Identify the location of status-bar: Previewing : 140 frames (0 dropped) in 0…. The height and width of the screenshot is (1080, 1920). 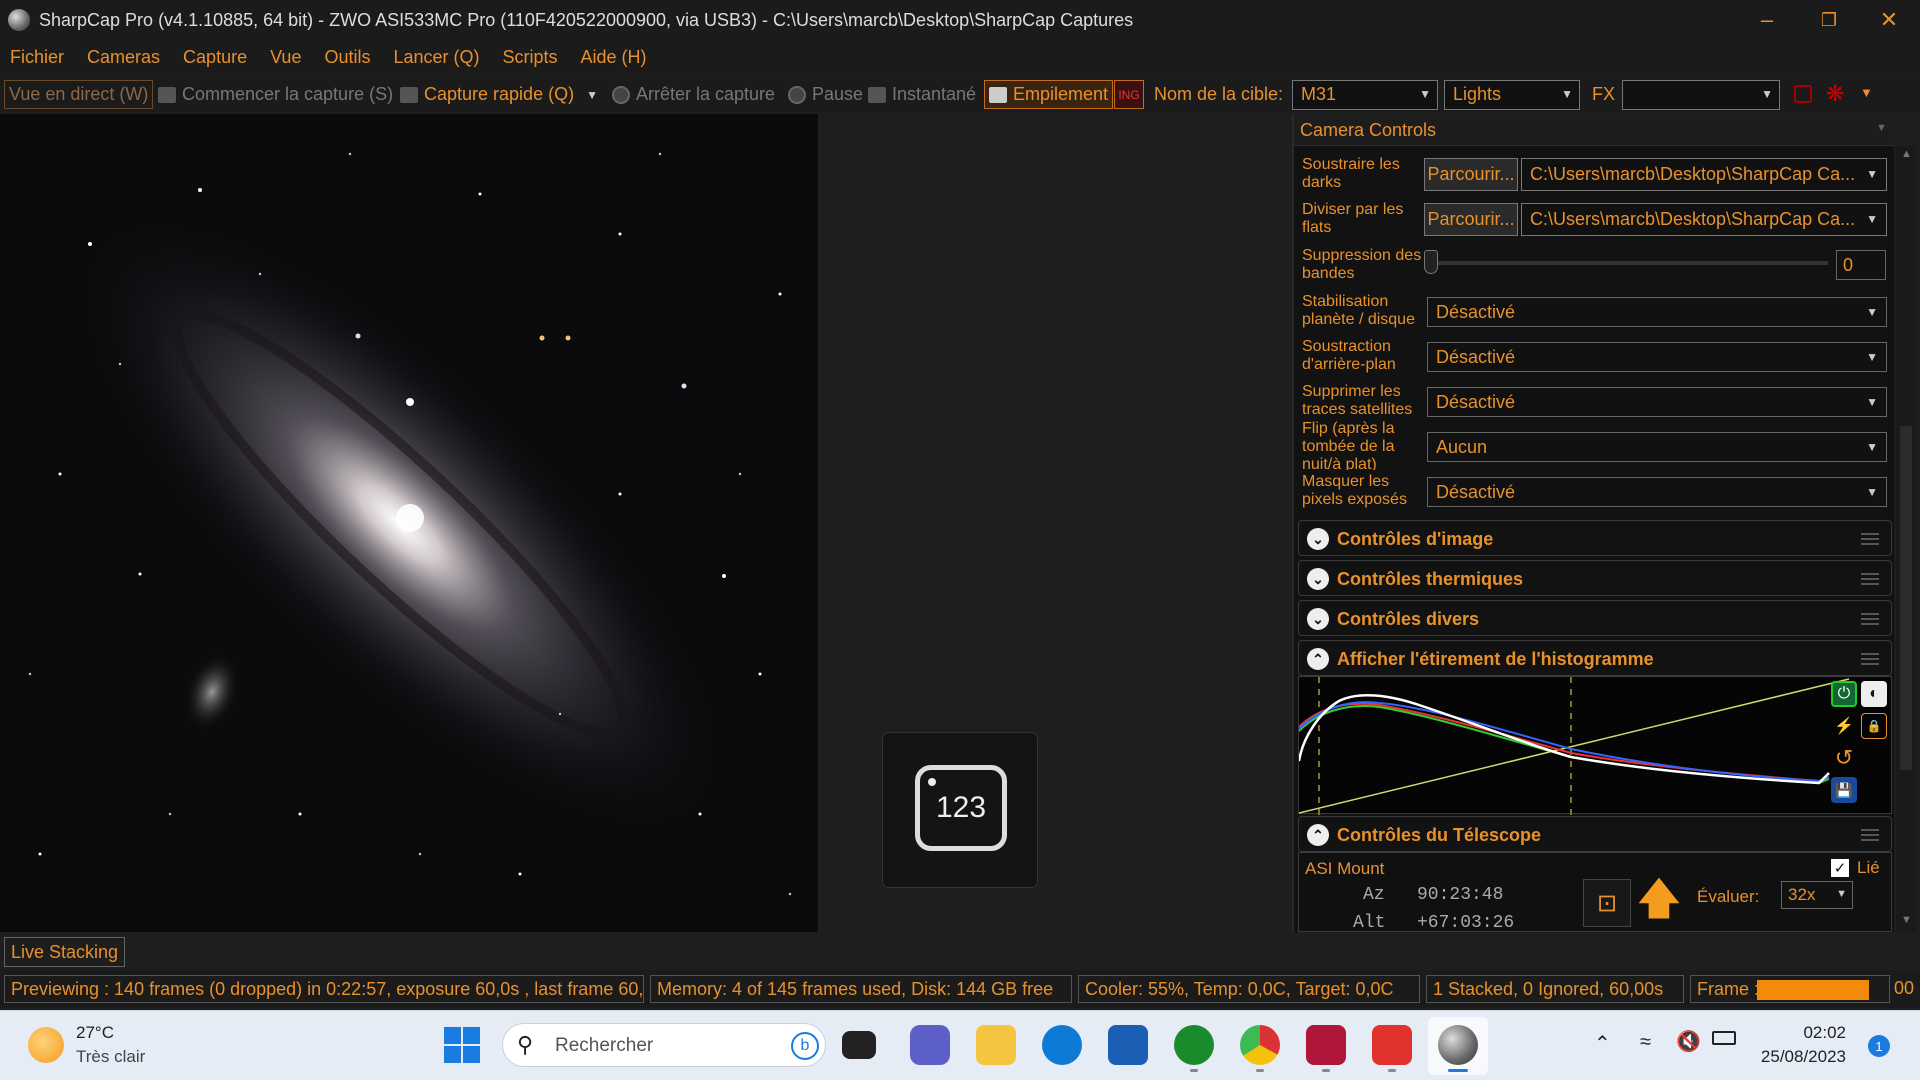
(960, 989).